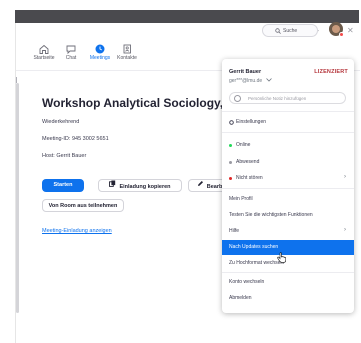 This screenshot has height=343, width=361. Describe the element at coordinates (17, 198) in the screenshot. I see `sidebar-scrollbar` at that location.